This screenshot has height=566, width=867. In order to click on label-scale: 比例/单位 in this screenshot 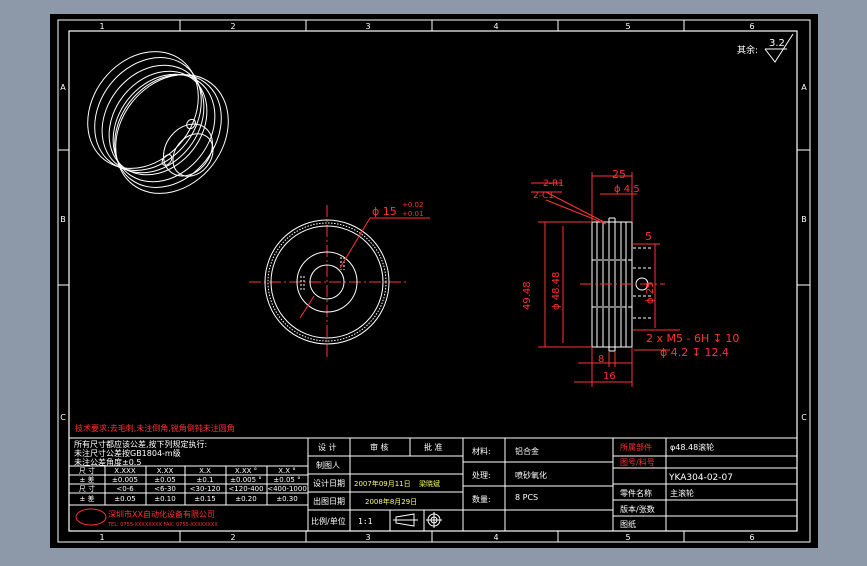, I will do `click(328, 521)`.